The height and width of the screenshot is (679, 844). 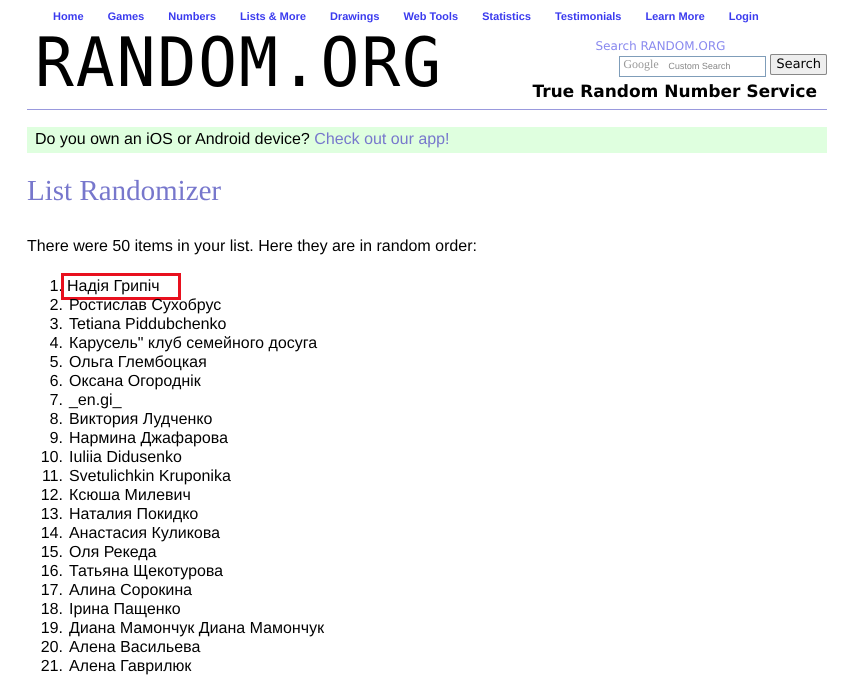 What do you see at coordinates (126, 19) in the screenshot?
I see `nav-link: Games` at bounding box center [126, 19].